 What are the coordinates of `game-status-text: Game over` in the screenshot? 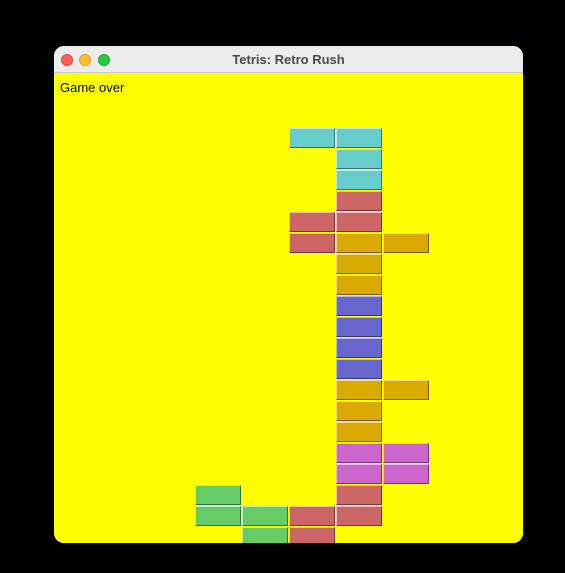 It's located at (92, 87).